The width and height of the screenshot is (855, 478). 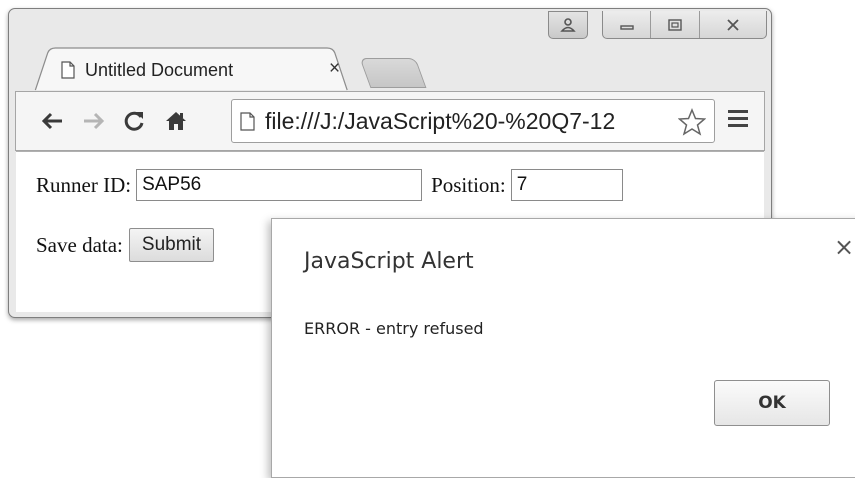 I want to click on runner-id-label: Runner ID:, so click(x=84, y=184).